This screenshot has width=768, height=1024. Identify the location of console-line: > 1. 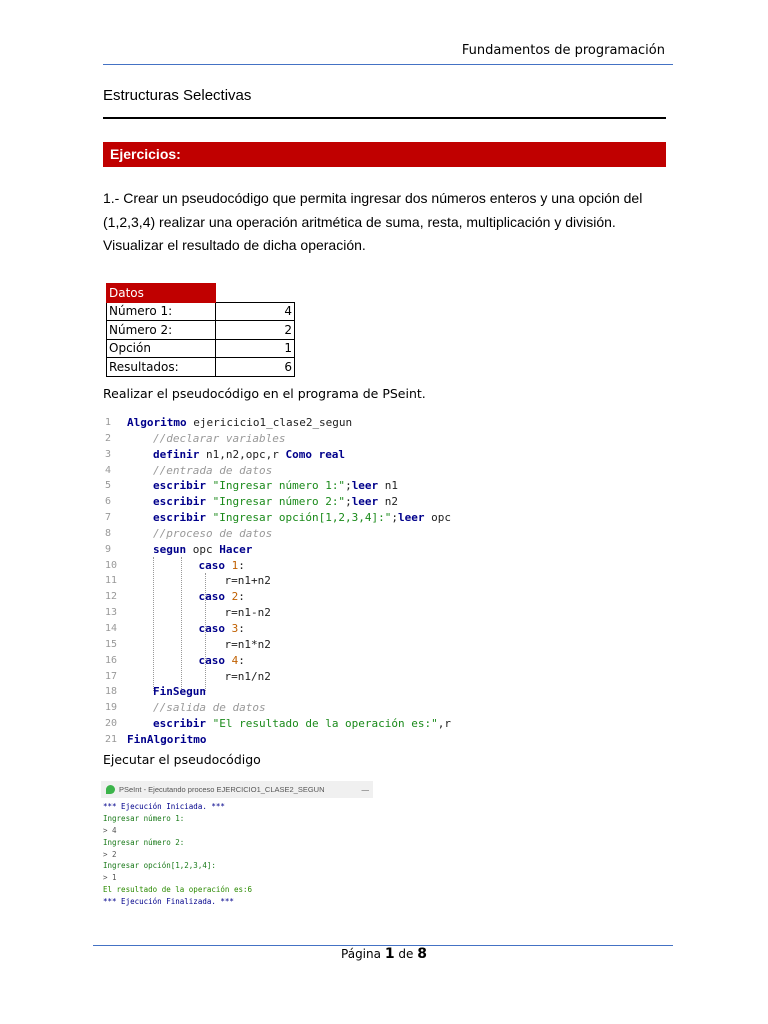
(110, 878).